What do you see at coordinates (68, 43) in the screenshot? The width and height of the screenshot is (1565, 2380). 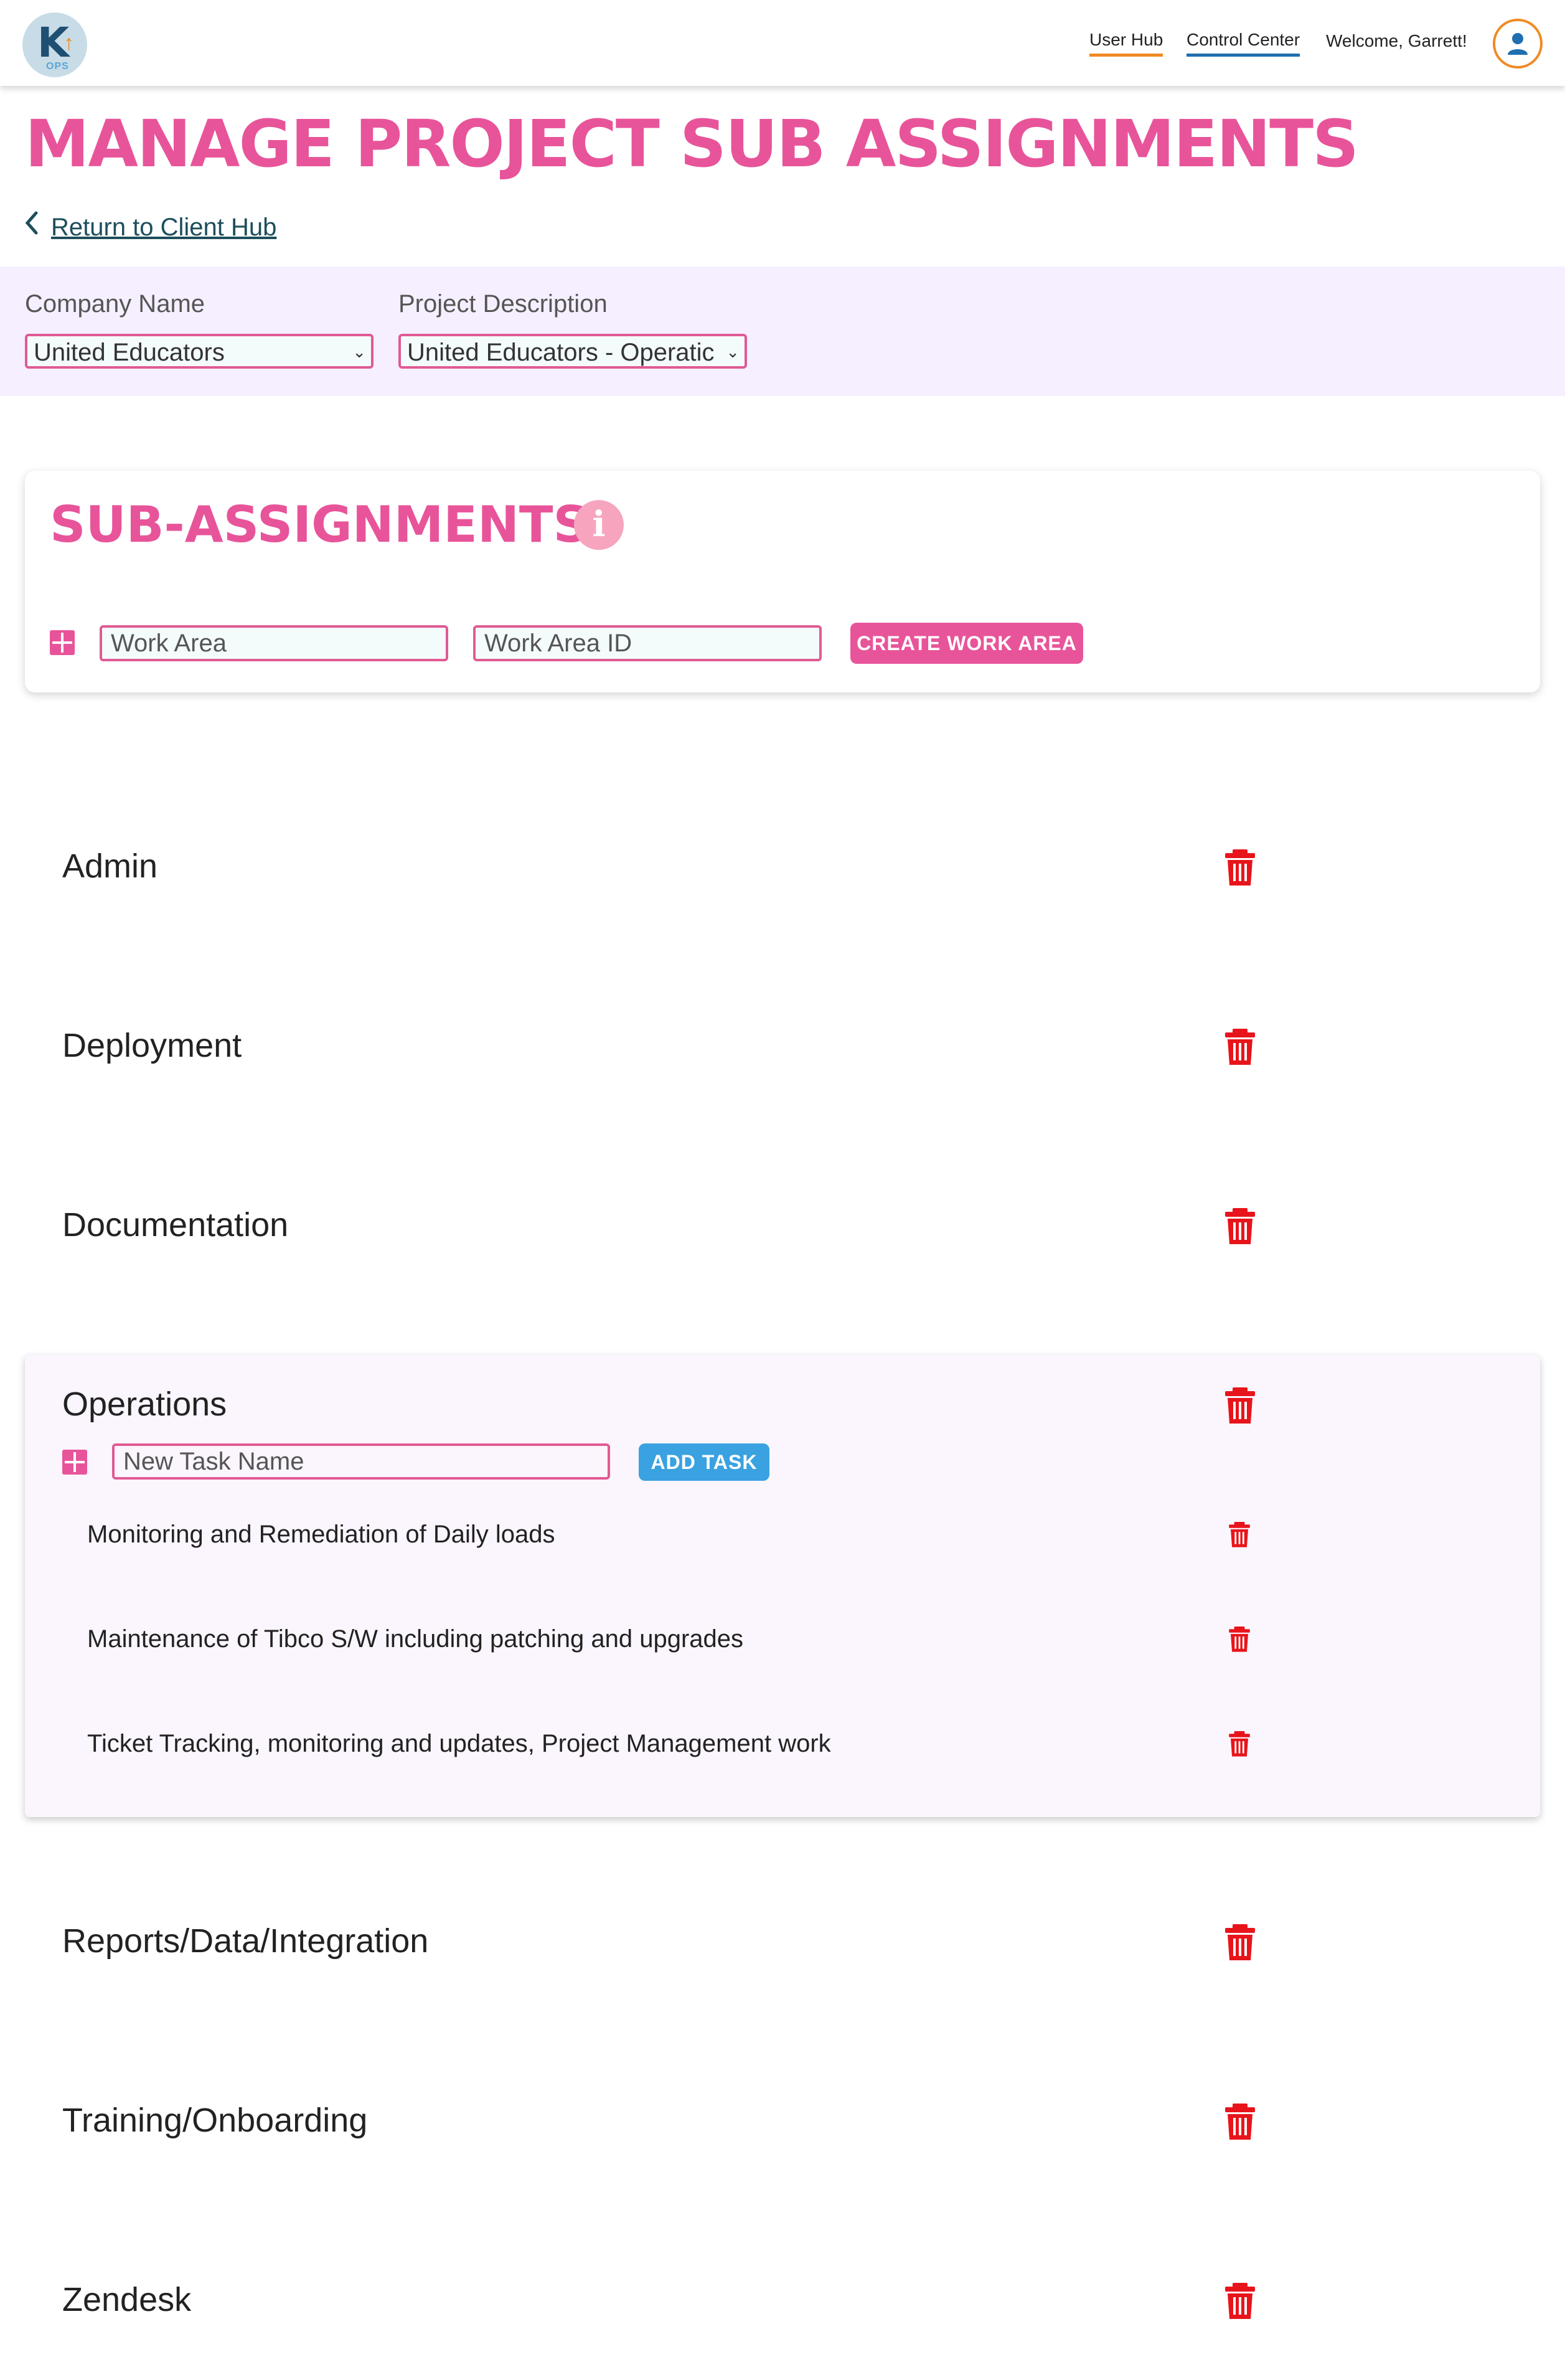 I see `logo-arrow-icon: ↑` at bounding box center [68, 43].